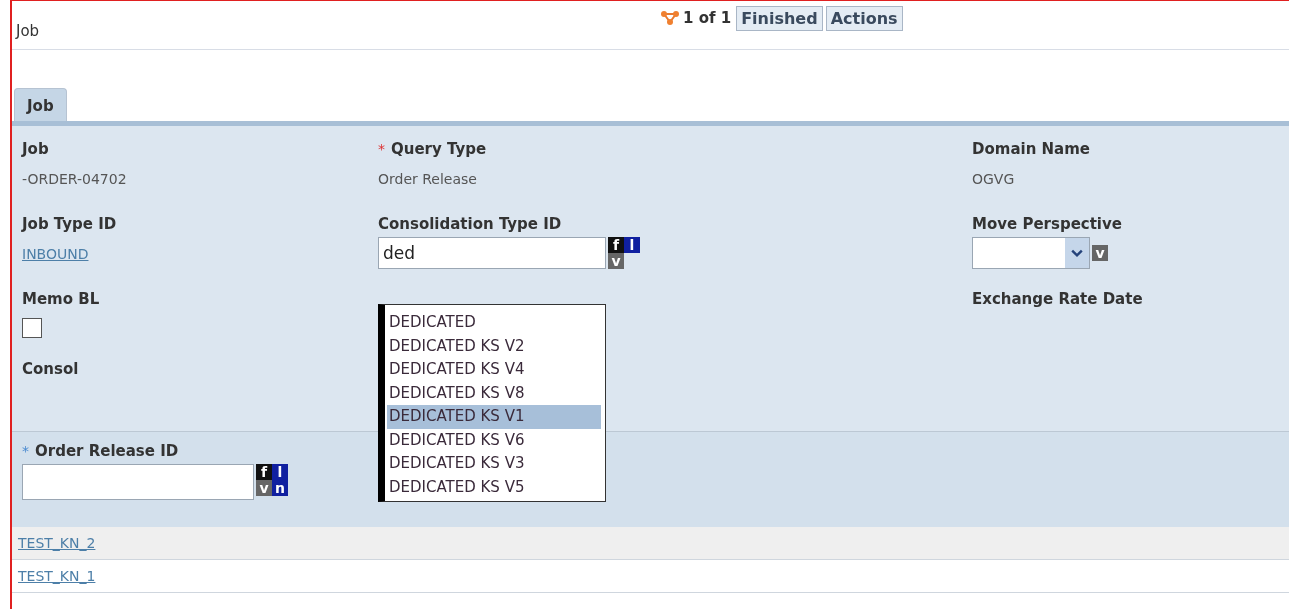 The height and width of the screenshot is (609, 1289). What do you see at coordinates (107, 451) in the screenshot?
I see `field-label: Order Release ID` at bounding box center [107, 451].